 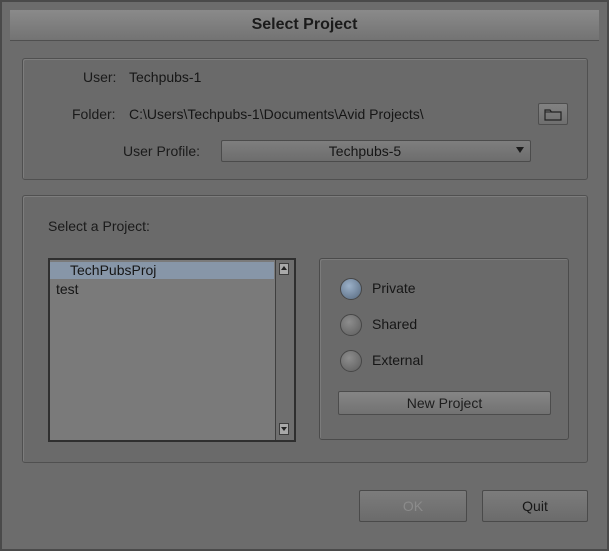 I want to click on select-project-label: Select a Project:, so click(x=99, y=226).